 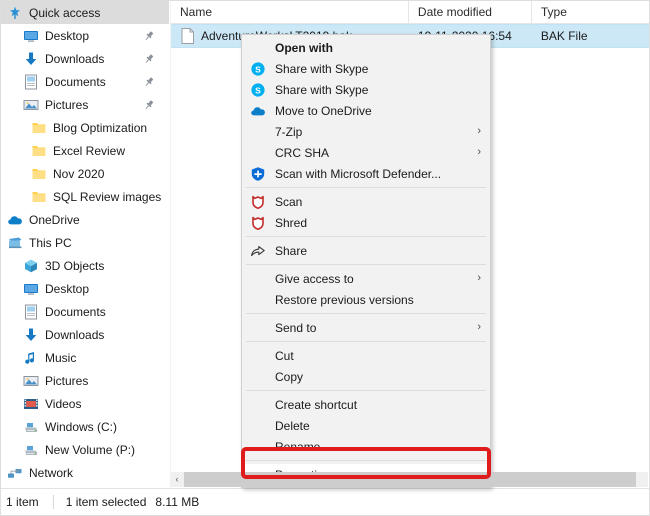 What do you see at coordinates (314, 278) in the screenshot?
I see `menu-item-label: Give access to` at bounding box center [314, 278].